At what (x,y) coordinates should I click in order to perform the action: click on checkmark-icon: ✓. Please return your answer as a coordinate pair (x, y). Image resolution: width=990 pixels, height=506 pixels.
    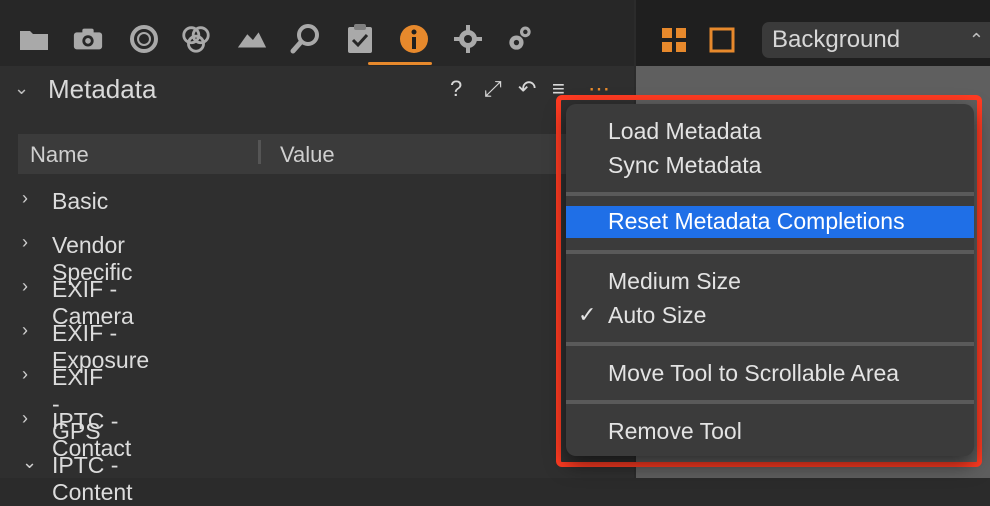
    Looking at the image, I should click on (587, 314).